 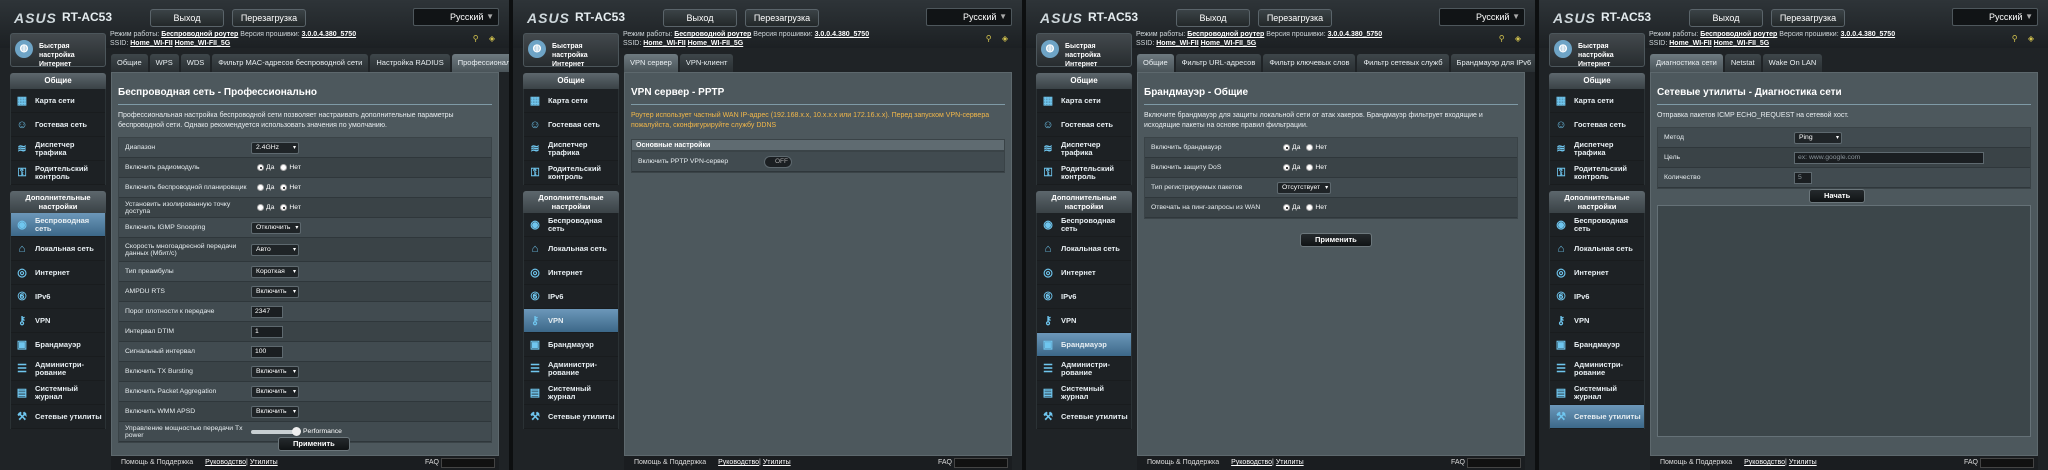 What do you see at coordinates (1309, 63) in the screenshot?
I see `tab-3: Фильтр ключевых слов` at bounding box center [1309, 63].